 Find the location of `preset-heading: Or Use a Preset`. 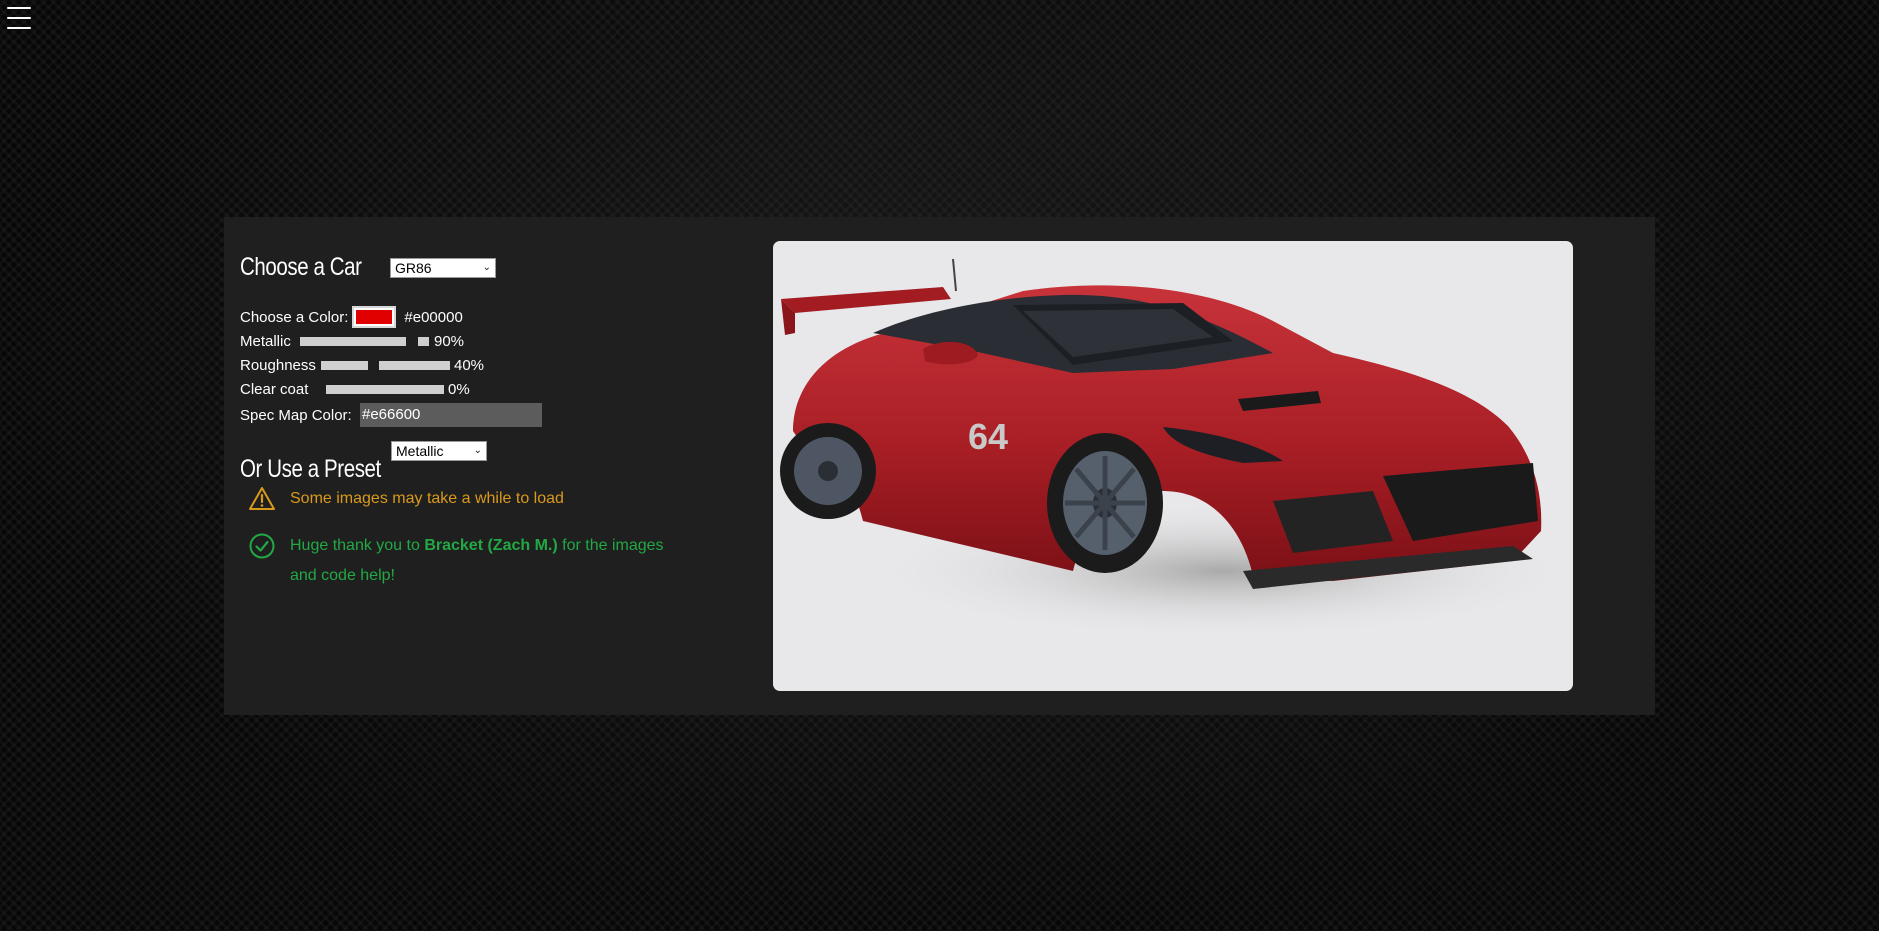

preset-heading: Or Use a Preset is located at coordinates (310, 469).